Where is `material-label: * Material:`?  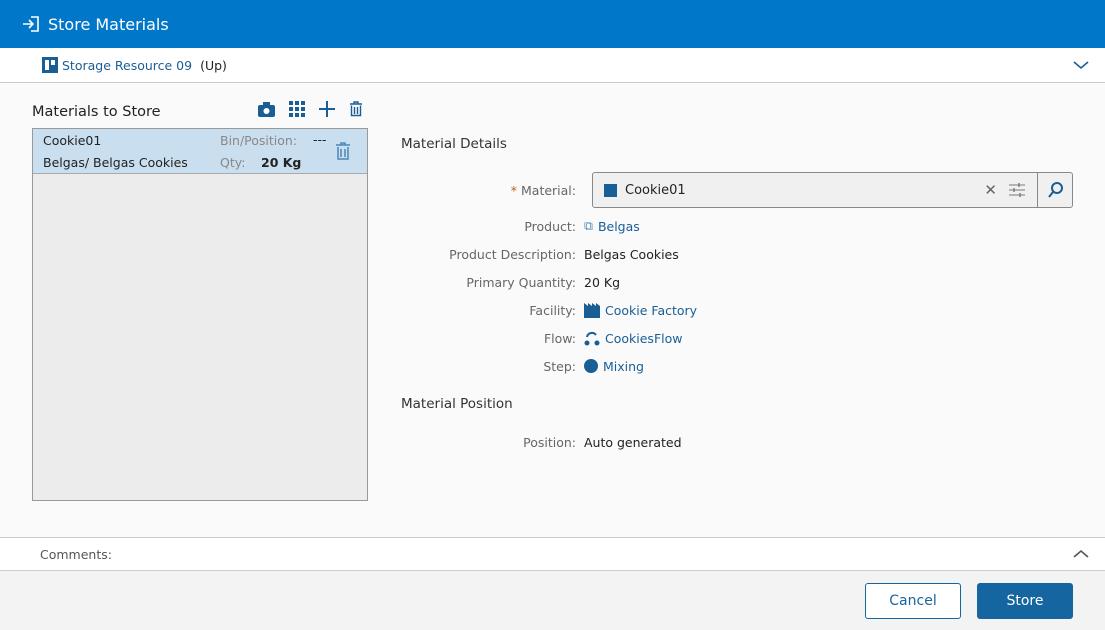
material-label: * Material: is located at coordinates (543, 190).